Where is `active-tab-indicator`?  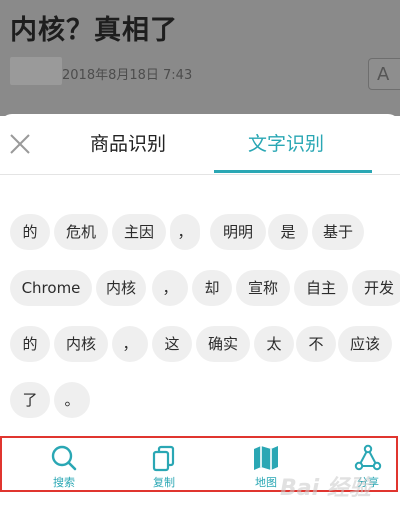
active-tab-indicator is located at coordinates (293, 171).